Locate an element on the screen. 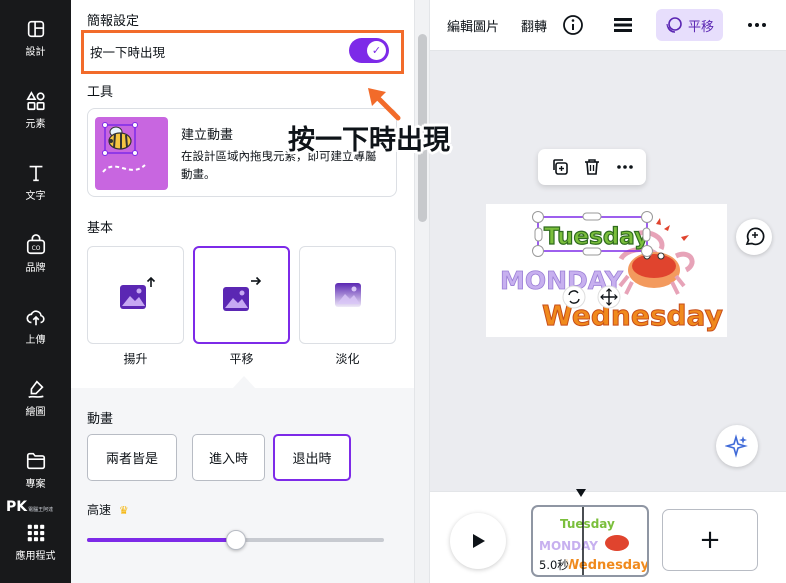 The height and width of the screenshot is (583, 786). image-pan-icon is located at coordinates (241, 293).